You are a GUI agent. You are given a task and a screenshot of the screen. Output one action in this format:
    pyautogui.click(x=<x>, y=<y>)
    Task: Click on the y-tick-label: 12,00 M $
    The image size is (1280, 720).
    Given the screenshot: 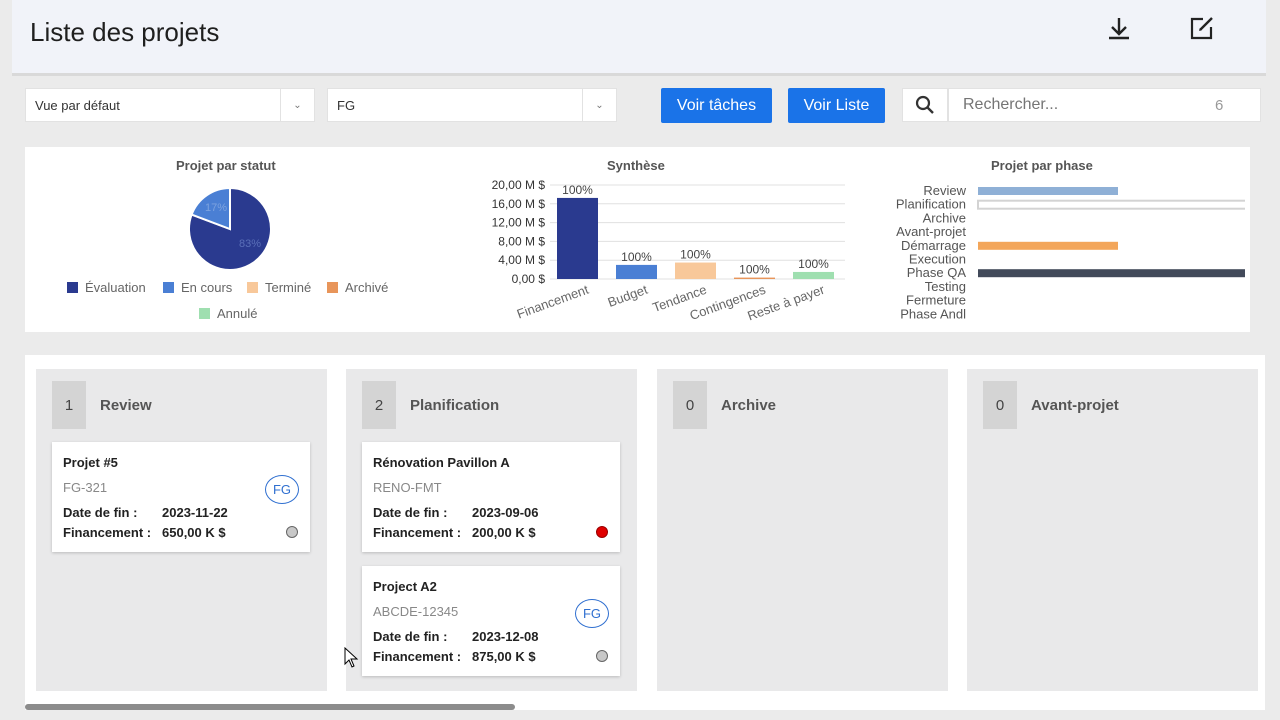 What is the action you would take?
    pyautogui.click(x=519, y=223)
    